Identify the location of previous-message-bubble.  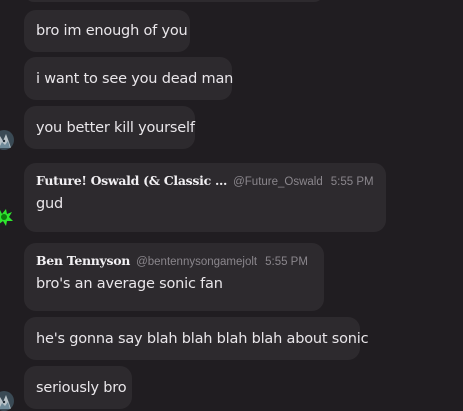
(174, 1).